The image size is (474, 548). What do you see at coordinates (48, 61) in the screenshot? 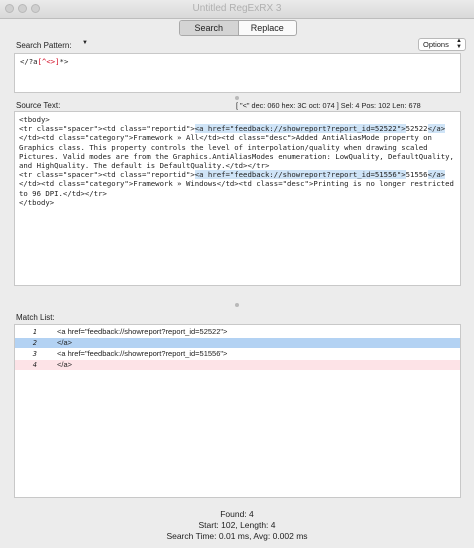
I see `pattern-char-class: [^<>]` at bounding box center [48, 61].